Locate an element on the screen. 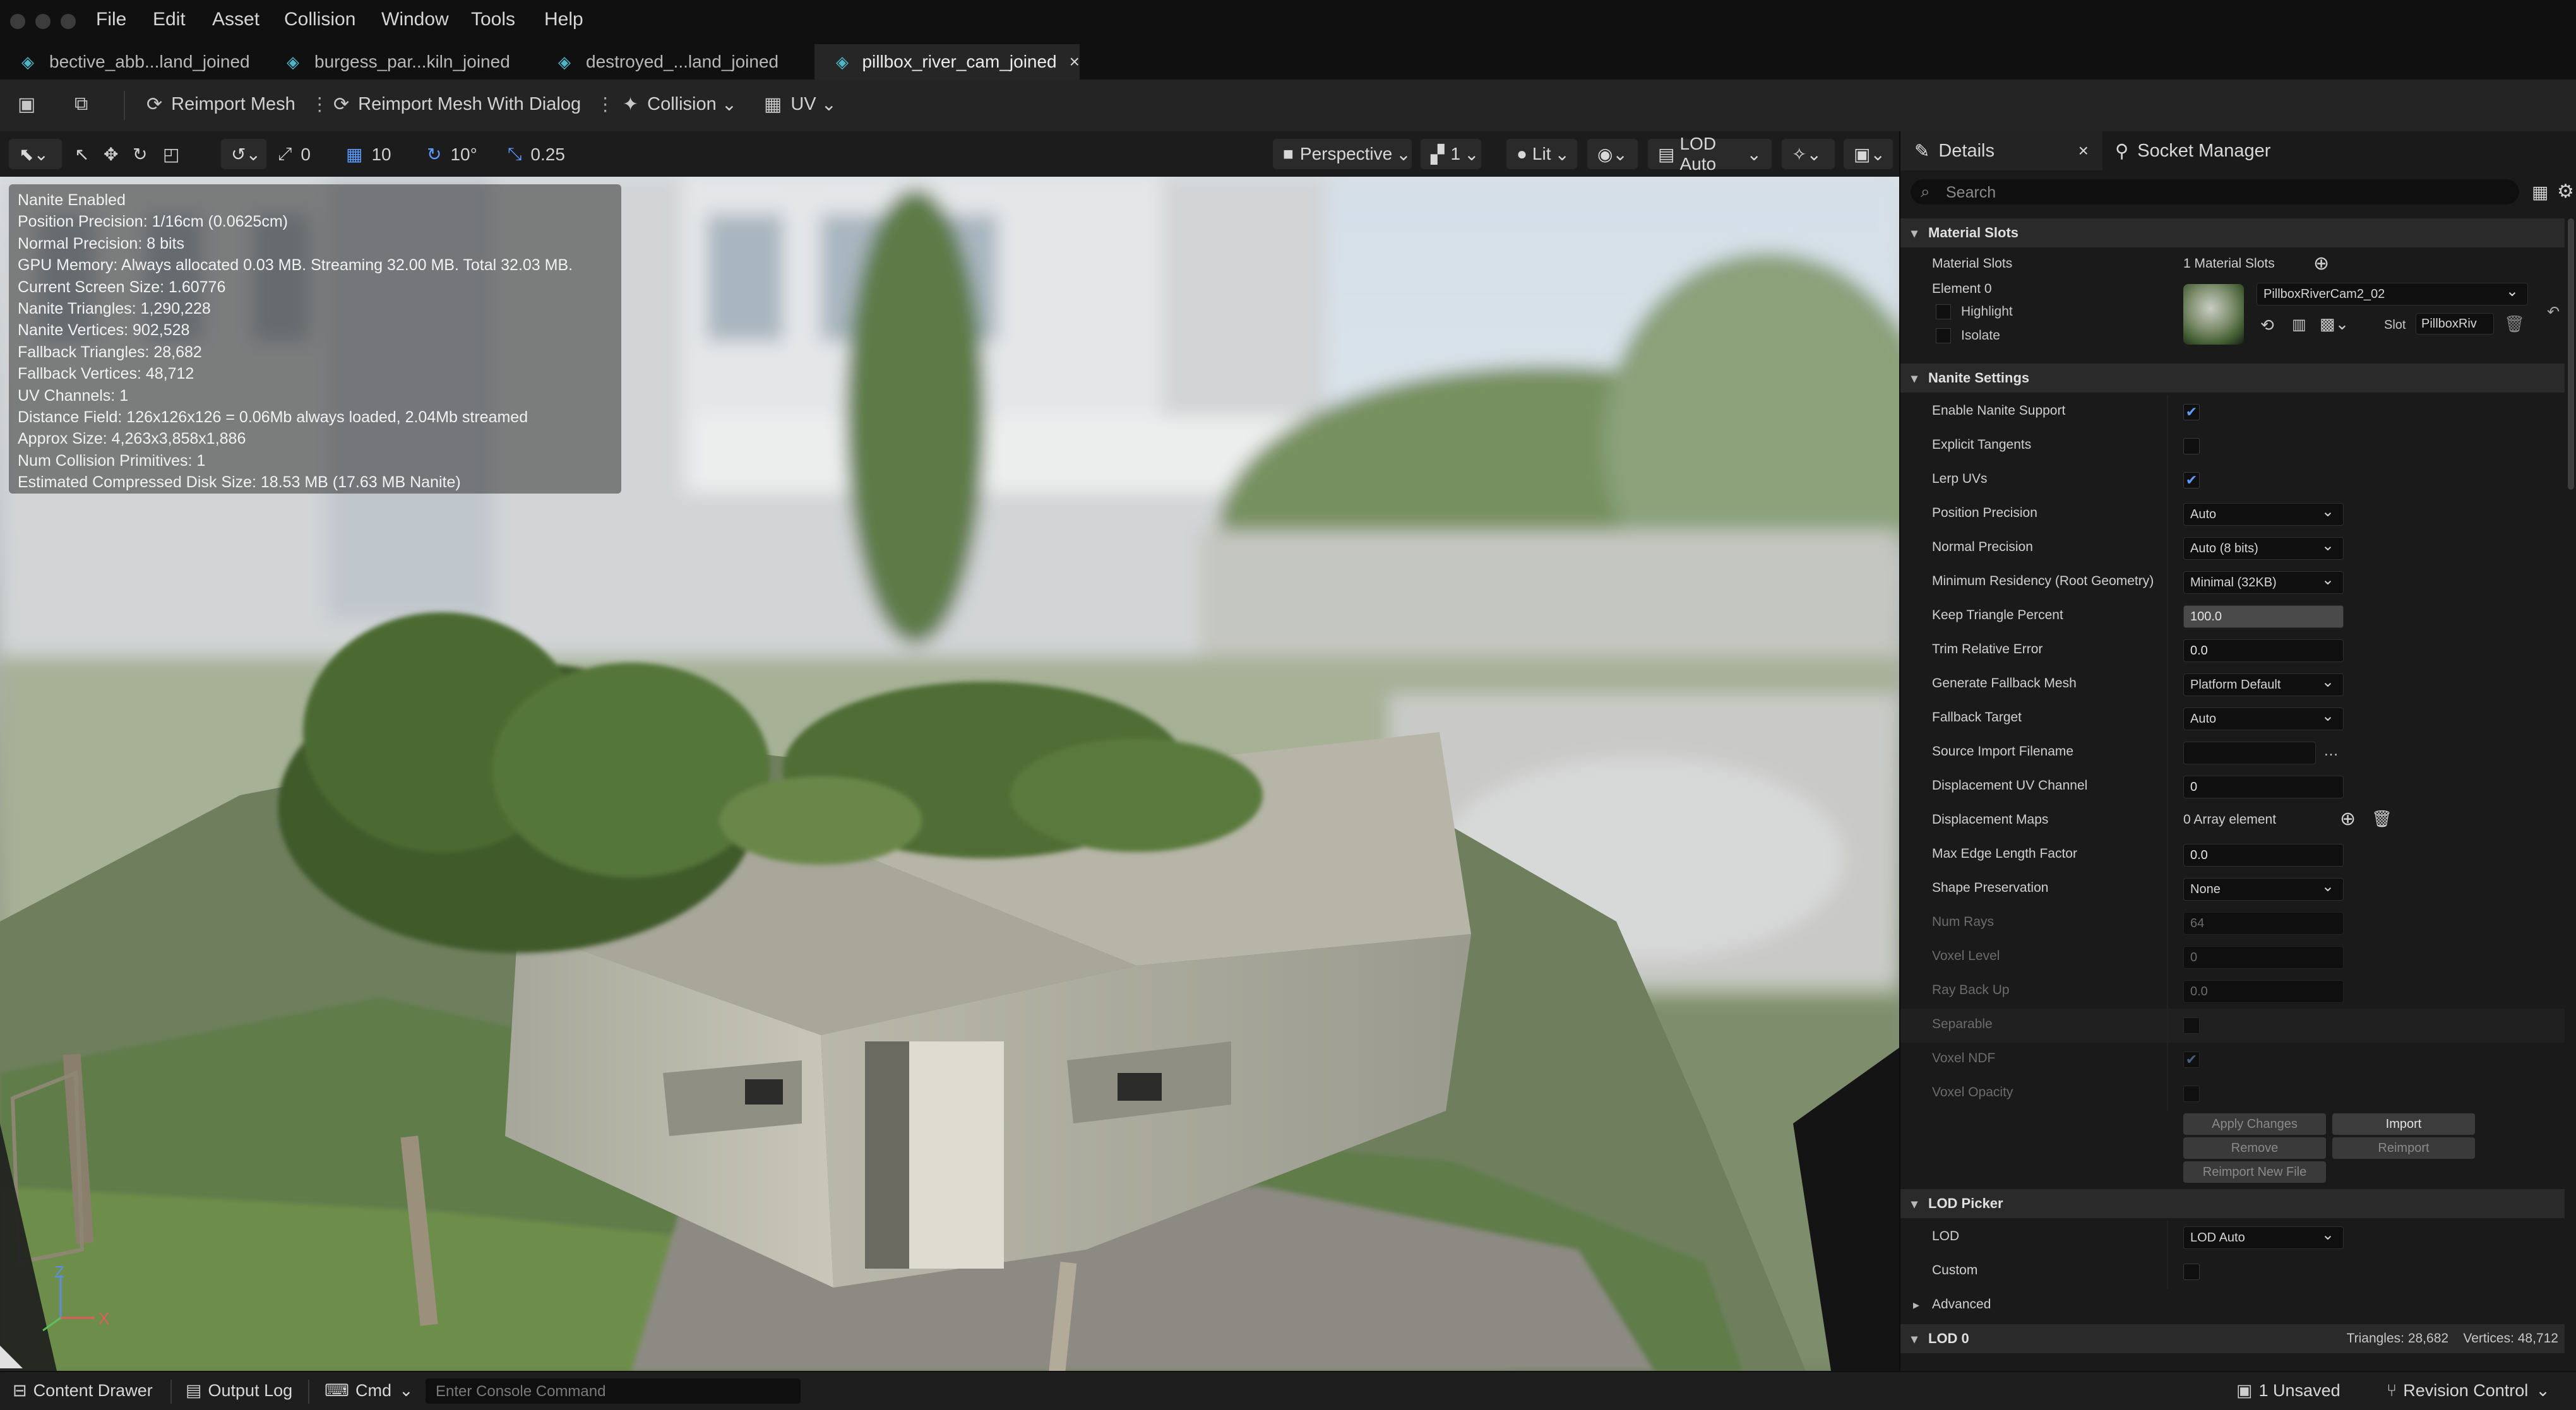  realtime-dropdown: ✧⌄ is located at coordinates (1808, 154).